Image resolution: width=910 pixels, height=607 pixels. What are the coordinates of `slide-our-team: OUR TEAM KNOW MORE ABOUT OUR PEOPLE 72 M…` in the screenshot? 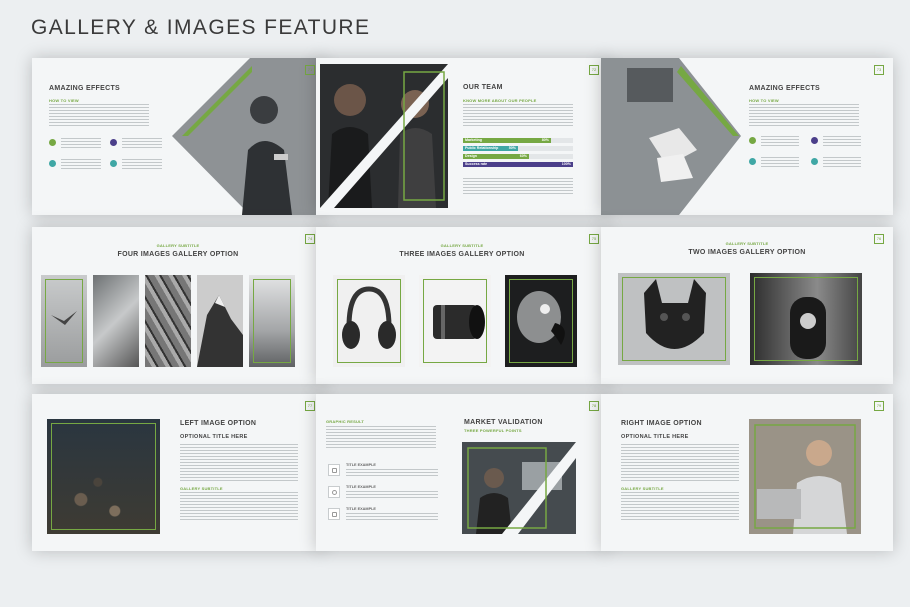 It's located at (462, 136).